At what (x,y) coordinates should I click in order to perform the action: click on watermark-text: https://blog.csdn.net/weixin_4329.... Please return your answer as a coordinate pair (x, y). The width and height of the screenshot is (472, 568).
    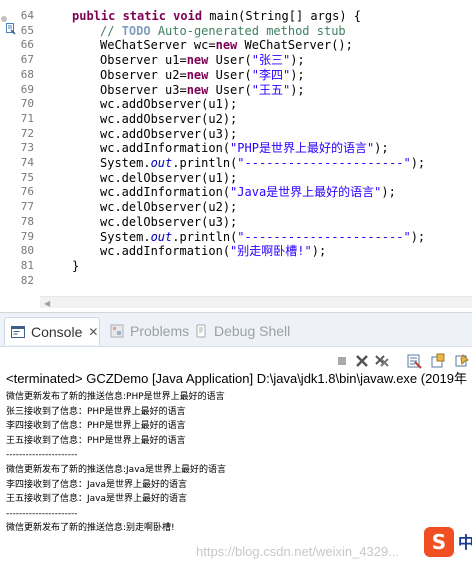
    Looking at the image, I should click on (298, 551).